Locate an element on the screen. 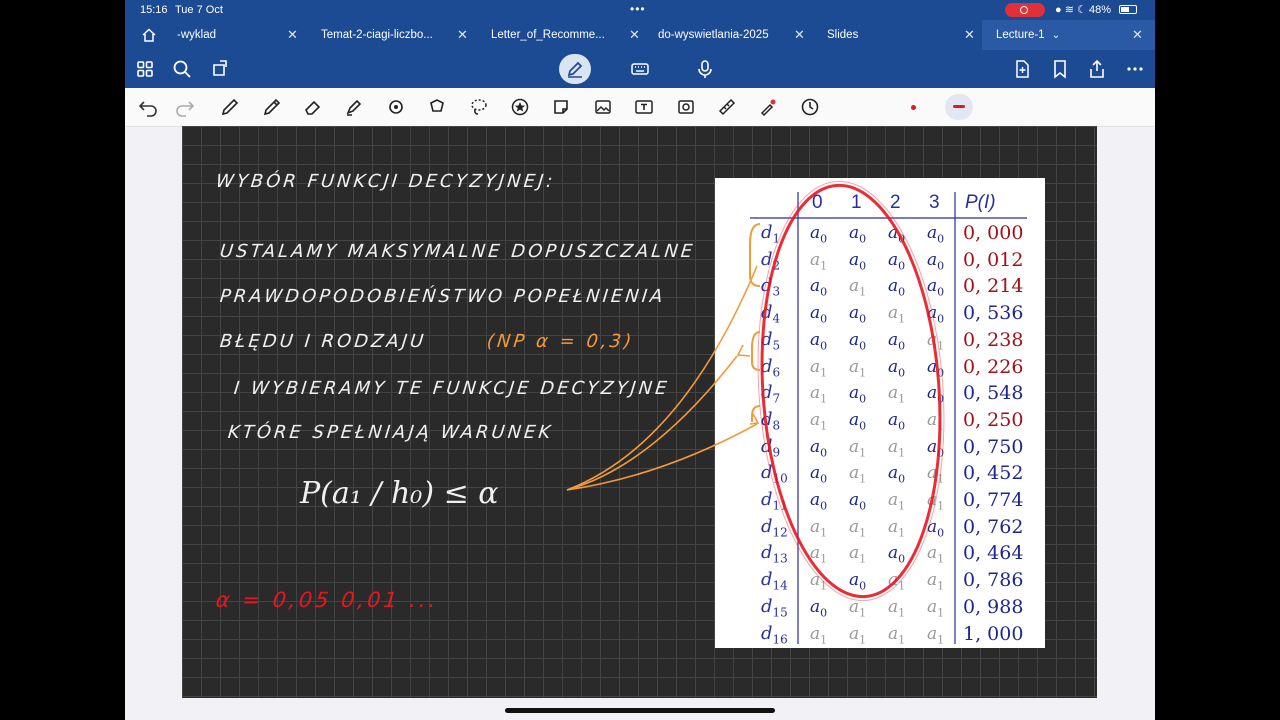 The image size is (1280, 720). lasso-shapes-icon is located at coordinates (437, 107).